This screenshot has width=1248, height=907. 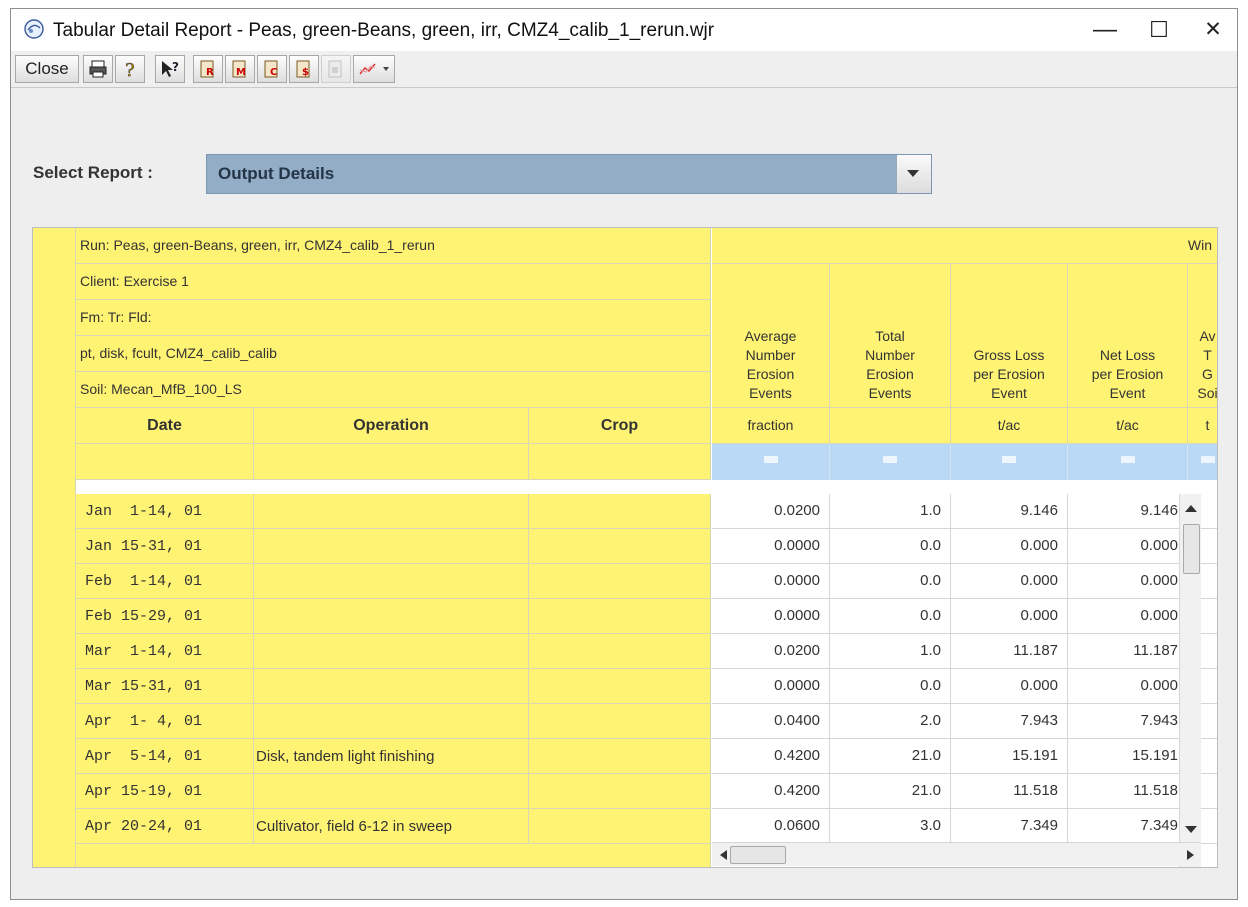 I want to click on help-icon: ?, so click(x=130, y=69).